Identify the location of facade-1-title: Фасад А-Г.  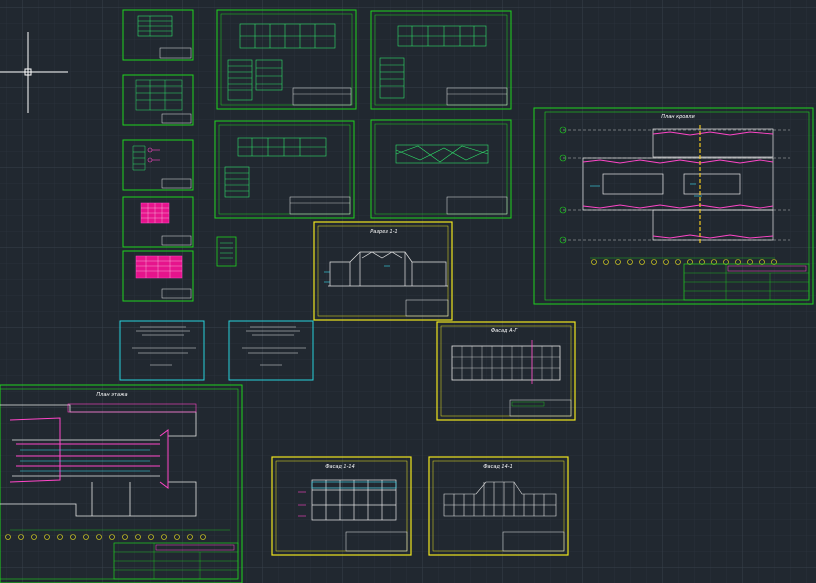
(504, 331).